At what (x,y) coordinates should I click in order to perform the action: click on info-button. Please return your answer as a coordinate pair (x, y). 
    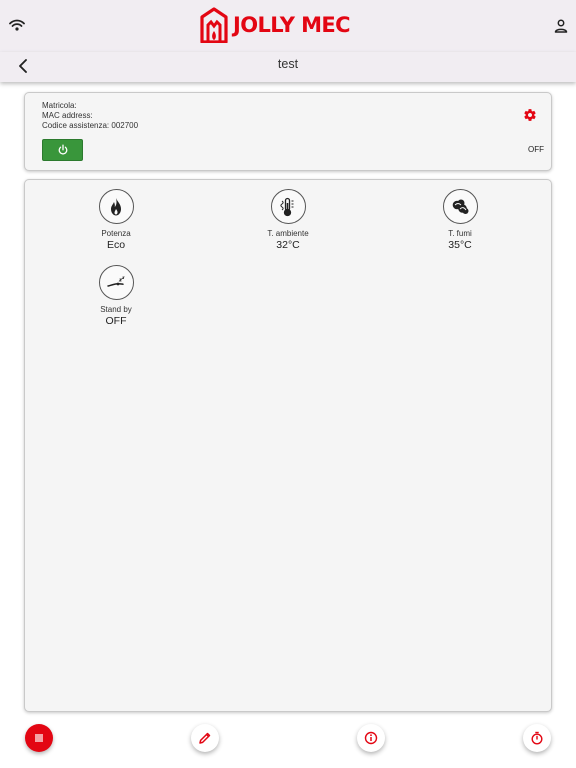
    Looking at the image, I should click on (371, 738).